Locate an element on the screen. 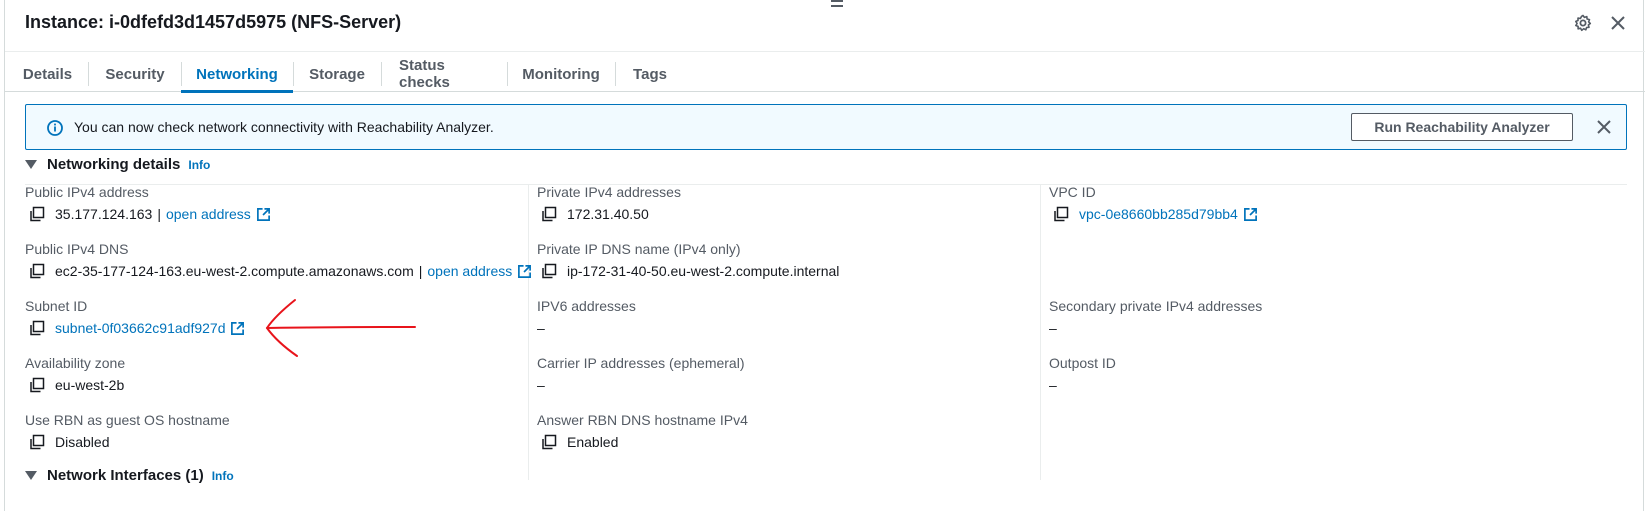 Image resolution: width=1652 pixels, height=511 pixels. answer-rbn-field: Answer RBN DNS hostname IPv4 Enabled is located at coordinates (642, 431).